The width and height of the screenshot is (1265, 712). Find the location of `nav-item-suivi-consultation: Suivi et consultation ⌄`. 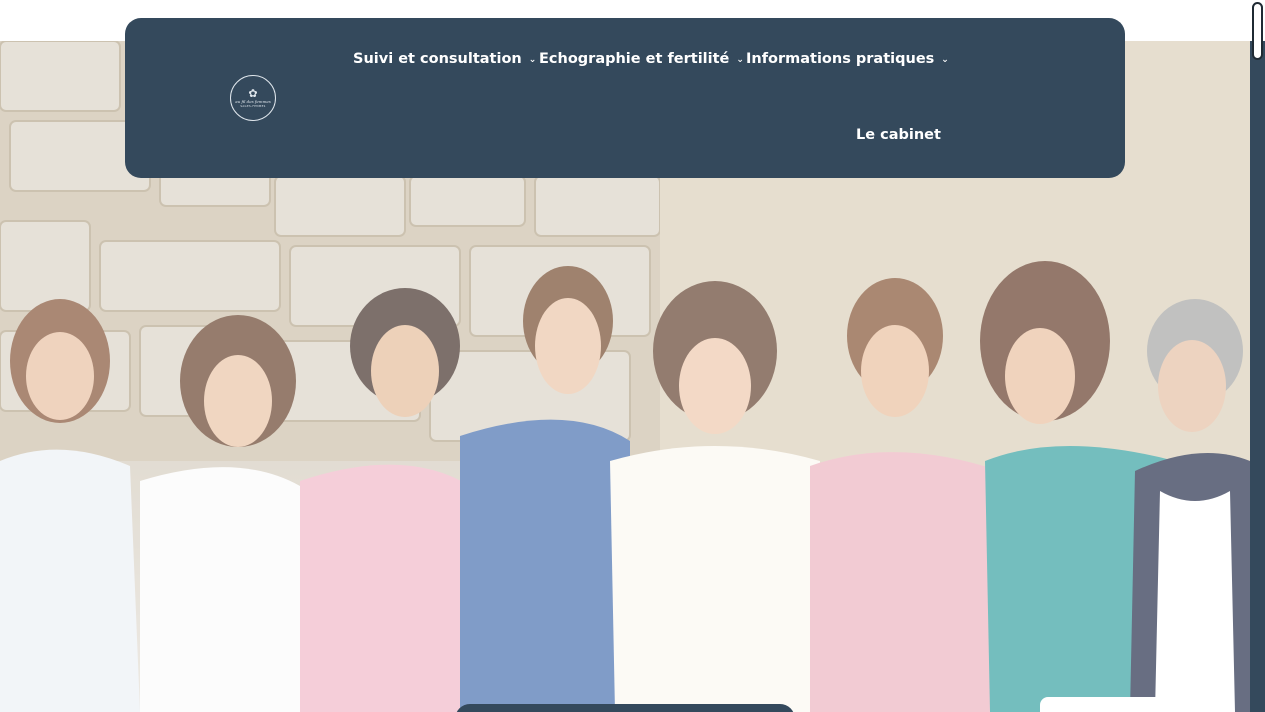

nav-item-suivi-consultation: Suivi et consultation ⌄ is located at coordinates (444, 59).